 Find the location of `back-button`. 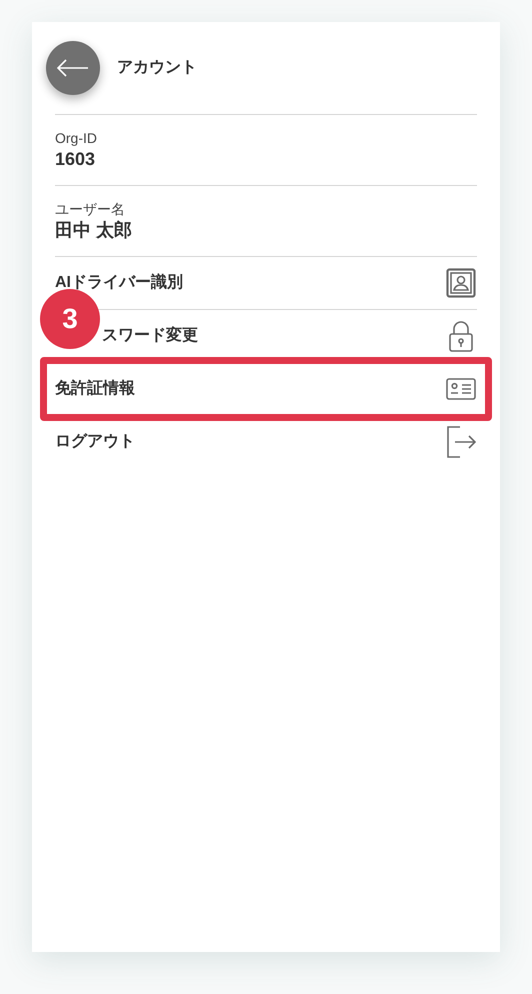

back-button is located at coordinates (73, 68).